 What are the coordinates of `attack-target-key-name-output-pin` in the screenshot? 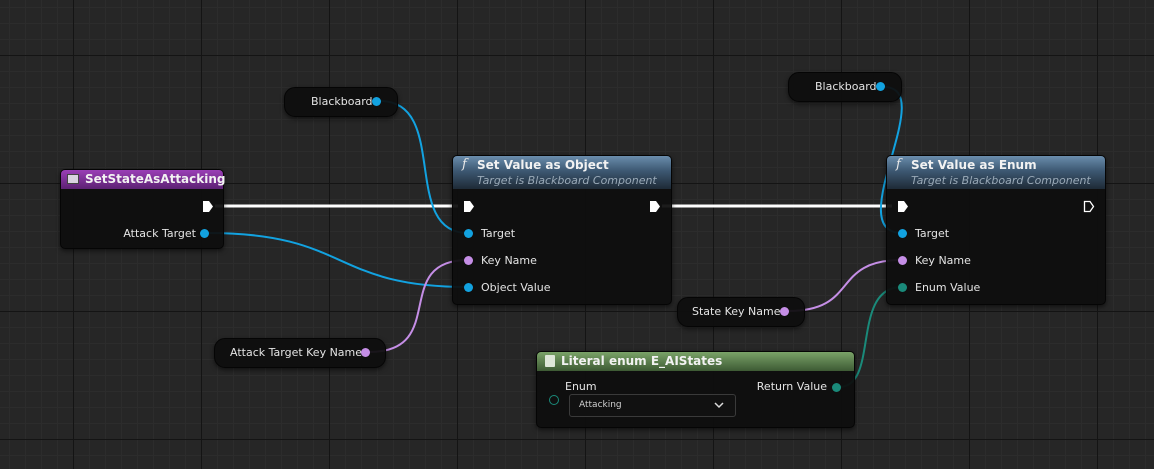 It's located at (365, 352).